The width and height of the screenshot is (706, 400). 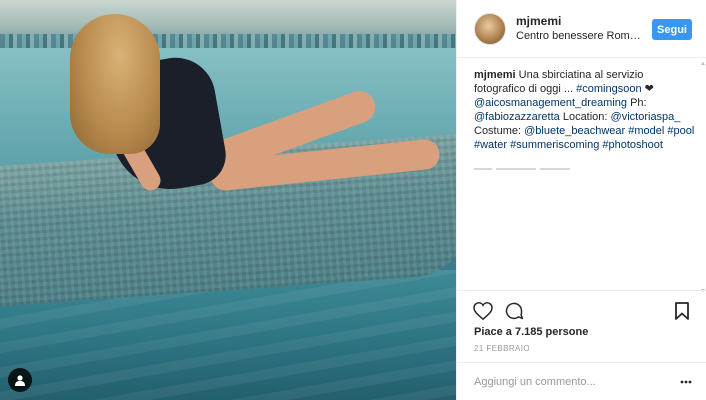 I want to click on mention-link: @fabiozazzaretta, so click(x=517, y=117).